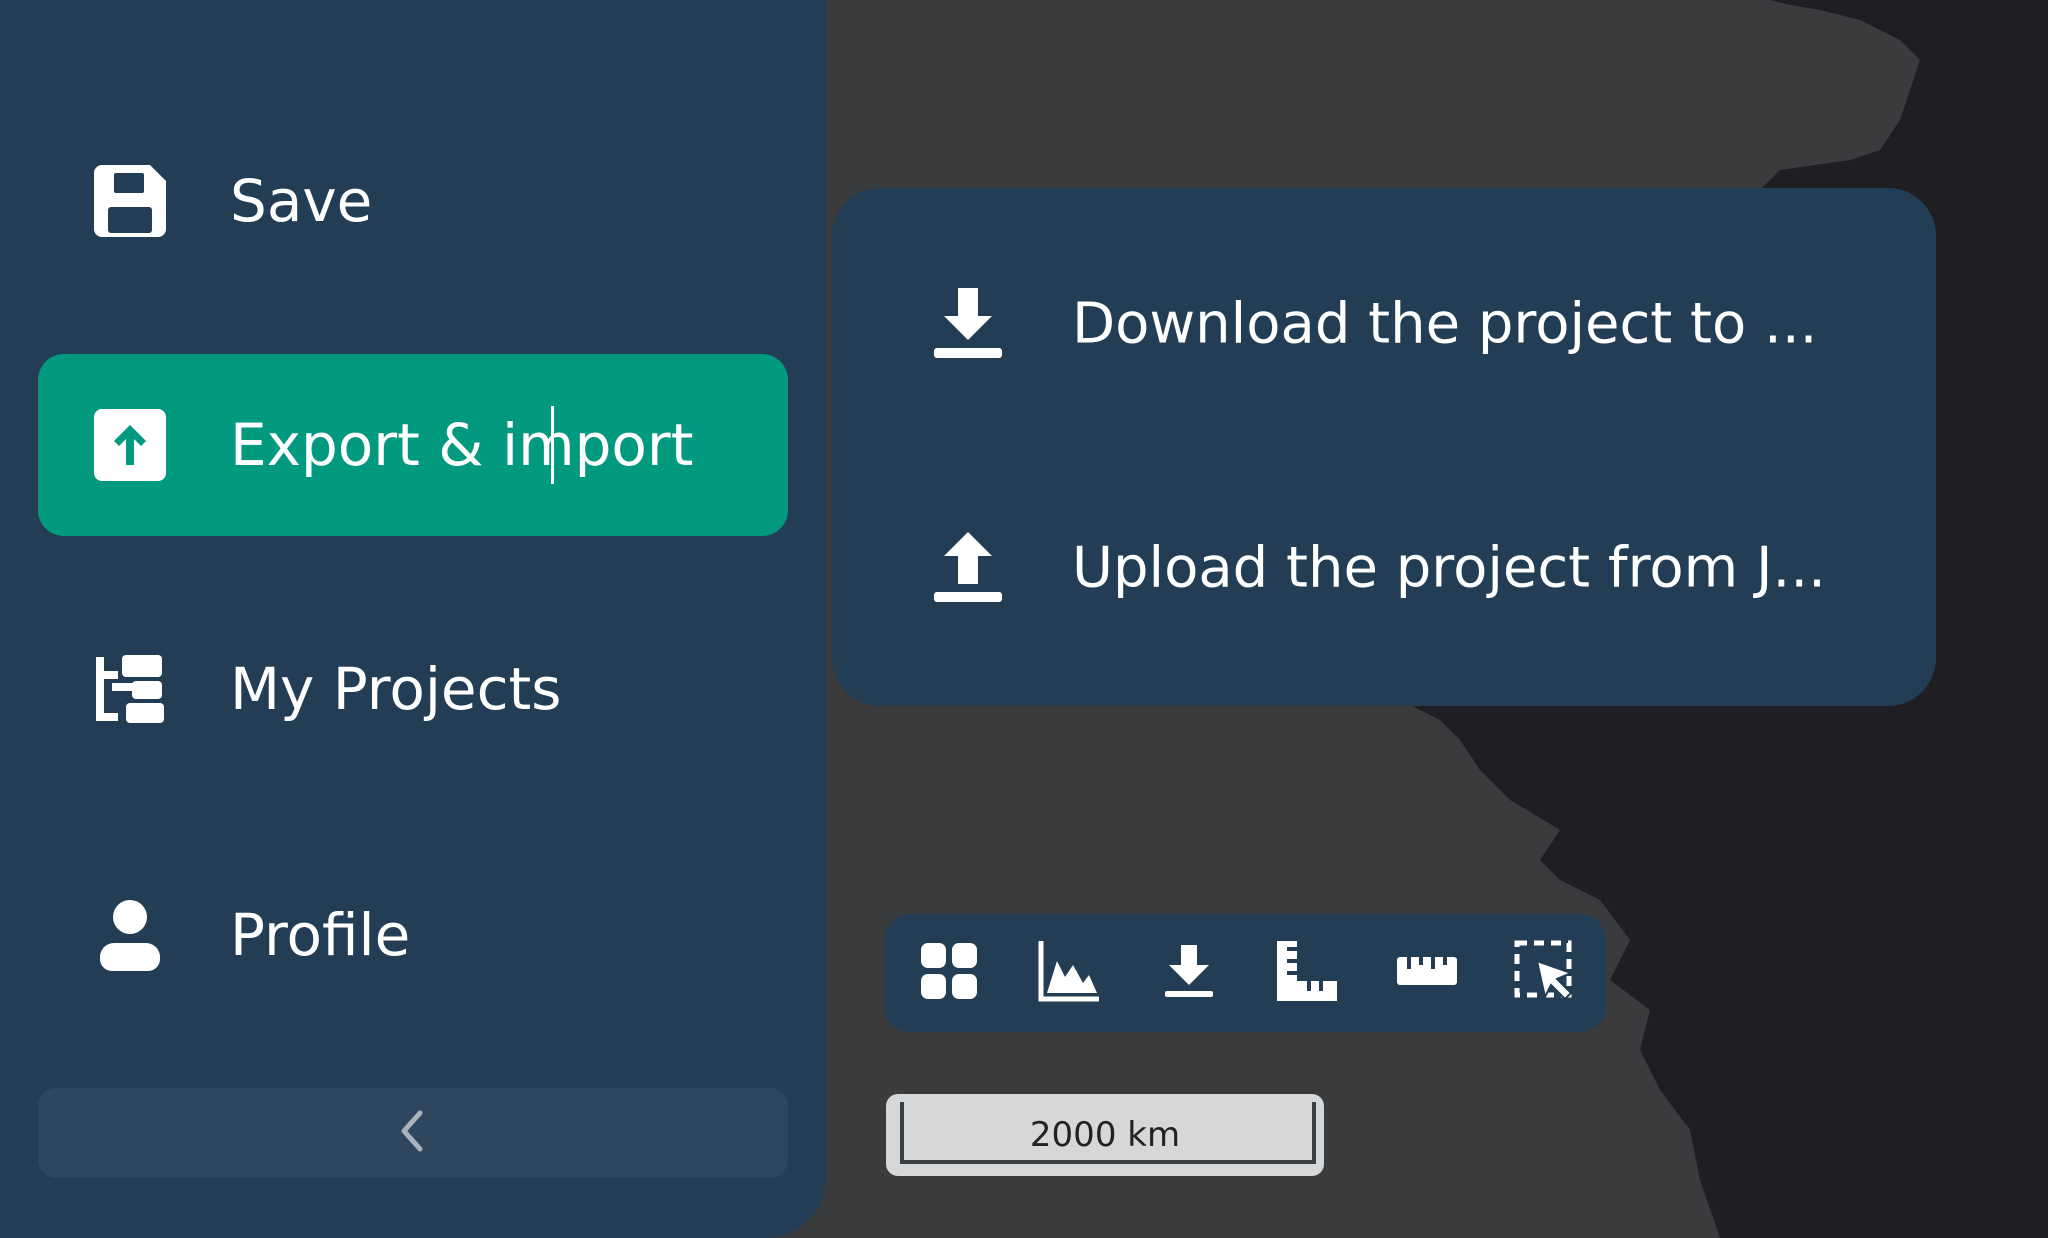 The width and height of the screenshot is (2048, 1238). What do you see at coordinates (320, 935) in the screenshot?
I see `sidebar-item-label: Profile` at bounding box center [320, 935].